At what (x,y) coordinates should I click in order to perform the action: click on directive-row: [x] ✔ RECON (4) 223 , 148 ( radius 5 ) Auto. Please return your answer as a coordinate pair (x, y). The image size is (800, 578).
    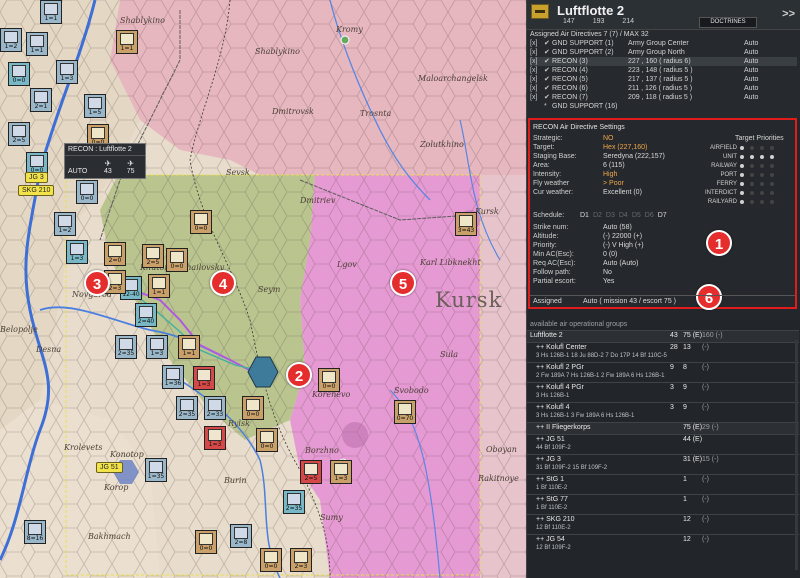
    Looking at the image, I should click on (663, 70).